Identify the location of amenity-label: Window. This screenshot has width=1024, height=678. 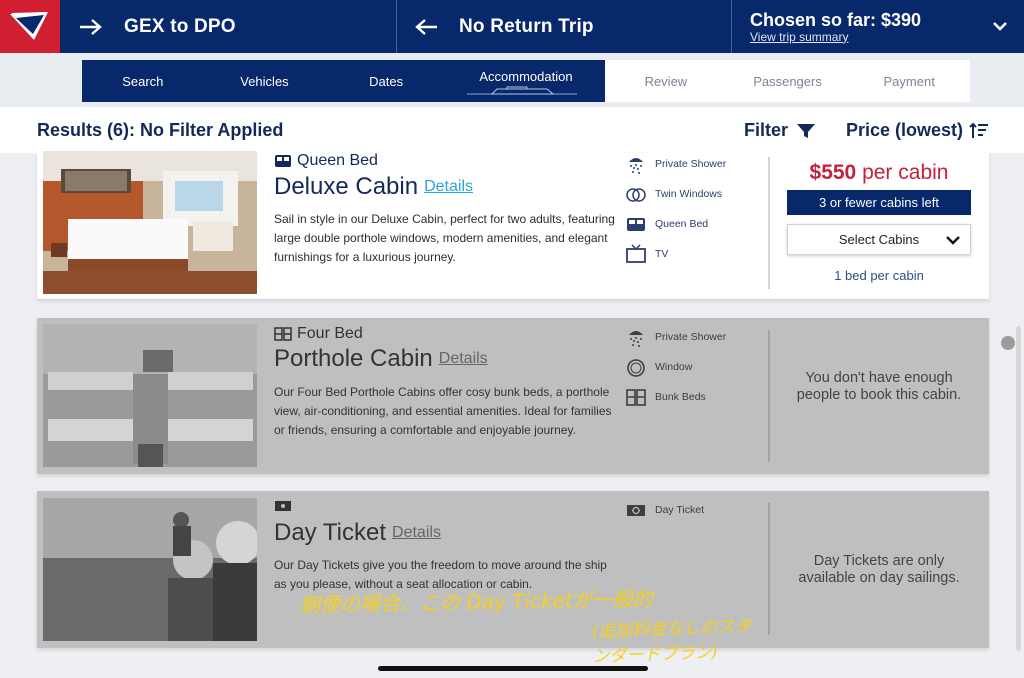
(674, 367).